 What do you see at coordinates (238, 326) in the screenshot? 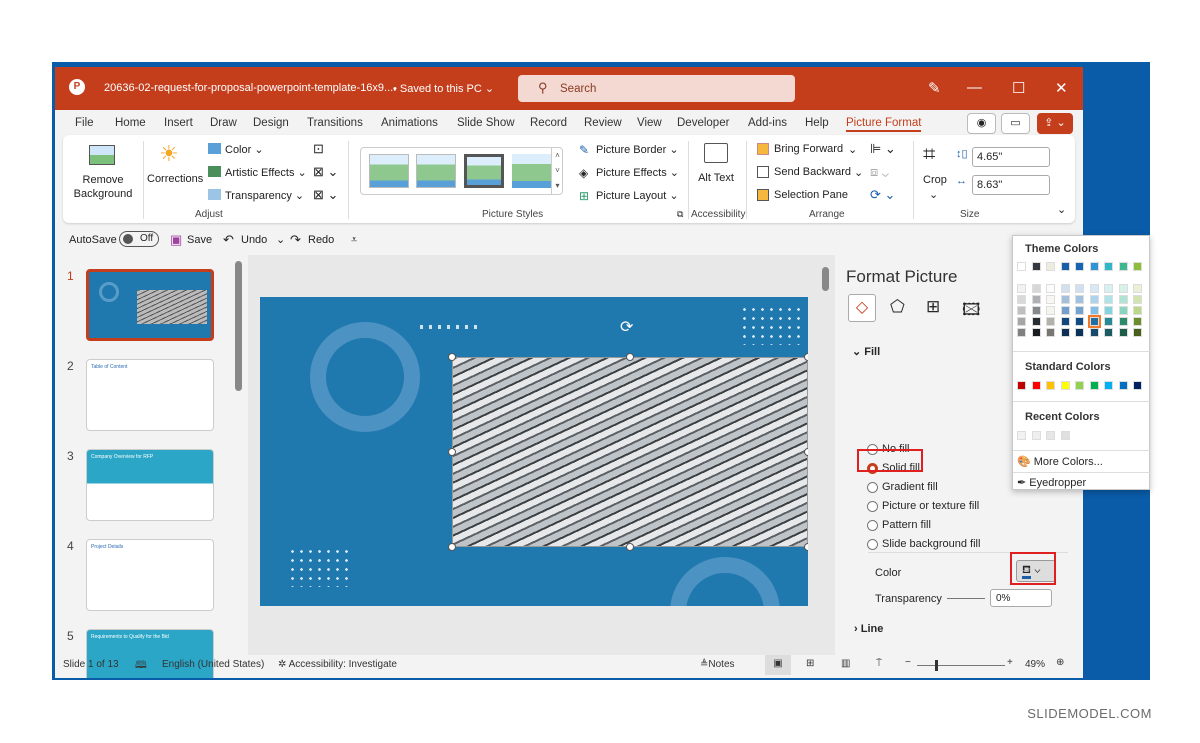
I see `thumbnails-scrollbar` at bounding box center [238, 326].